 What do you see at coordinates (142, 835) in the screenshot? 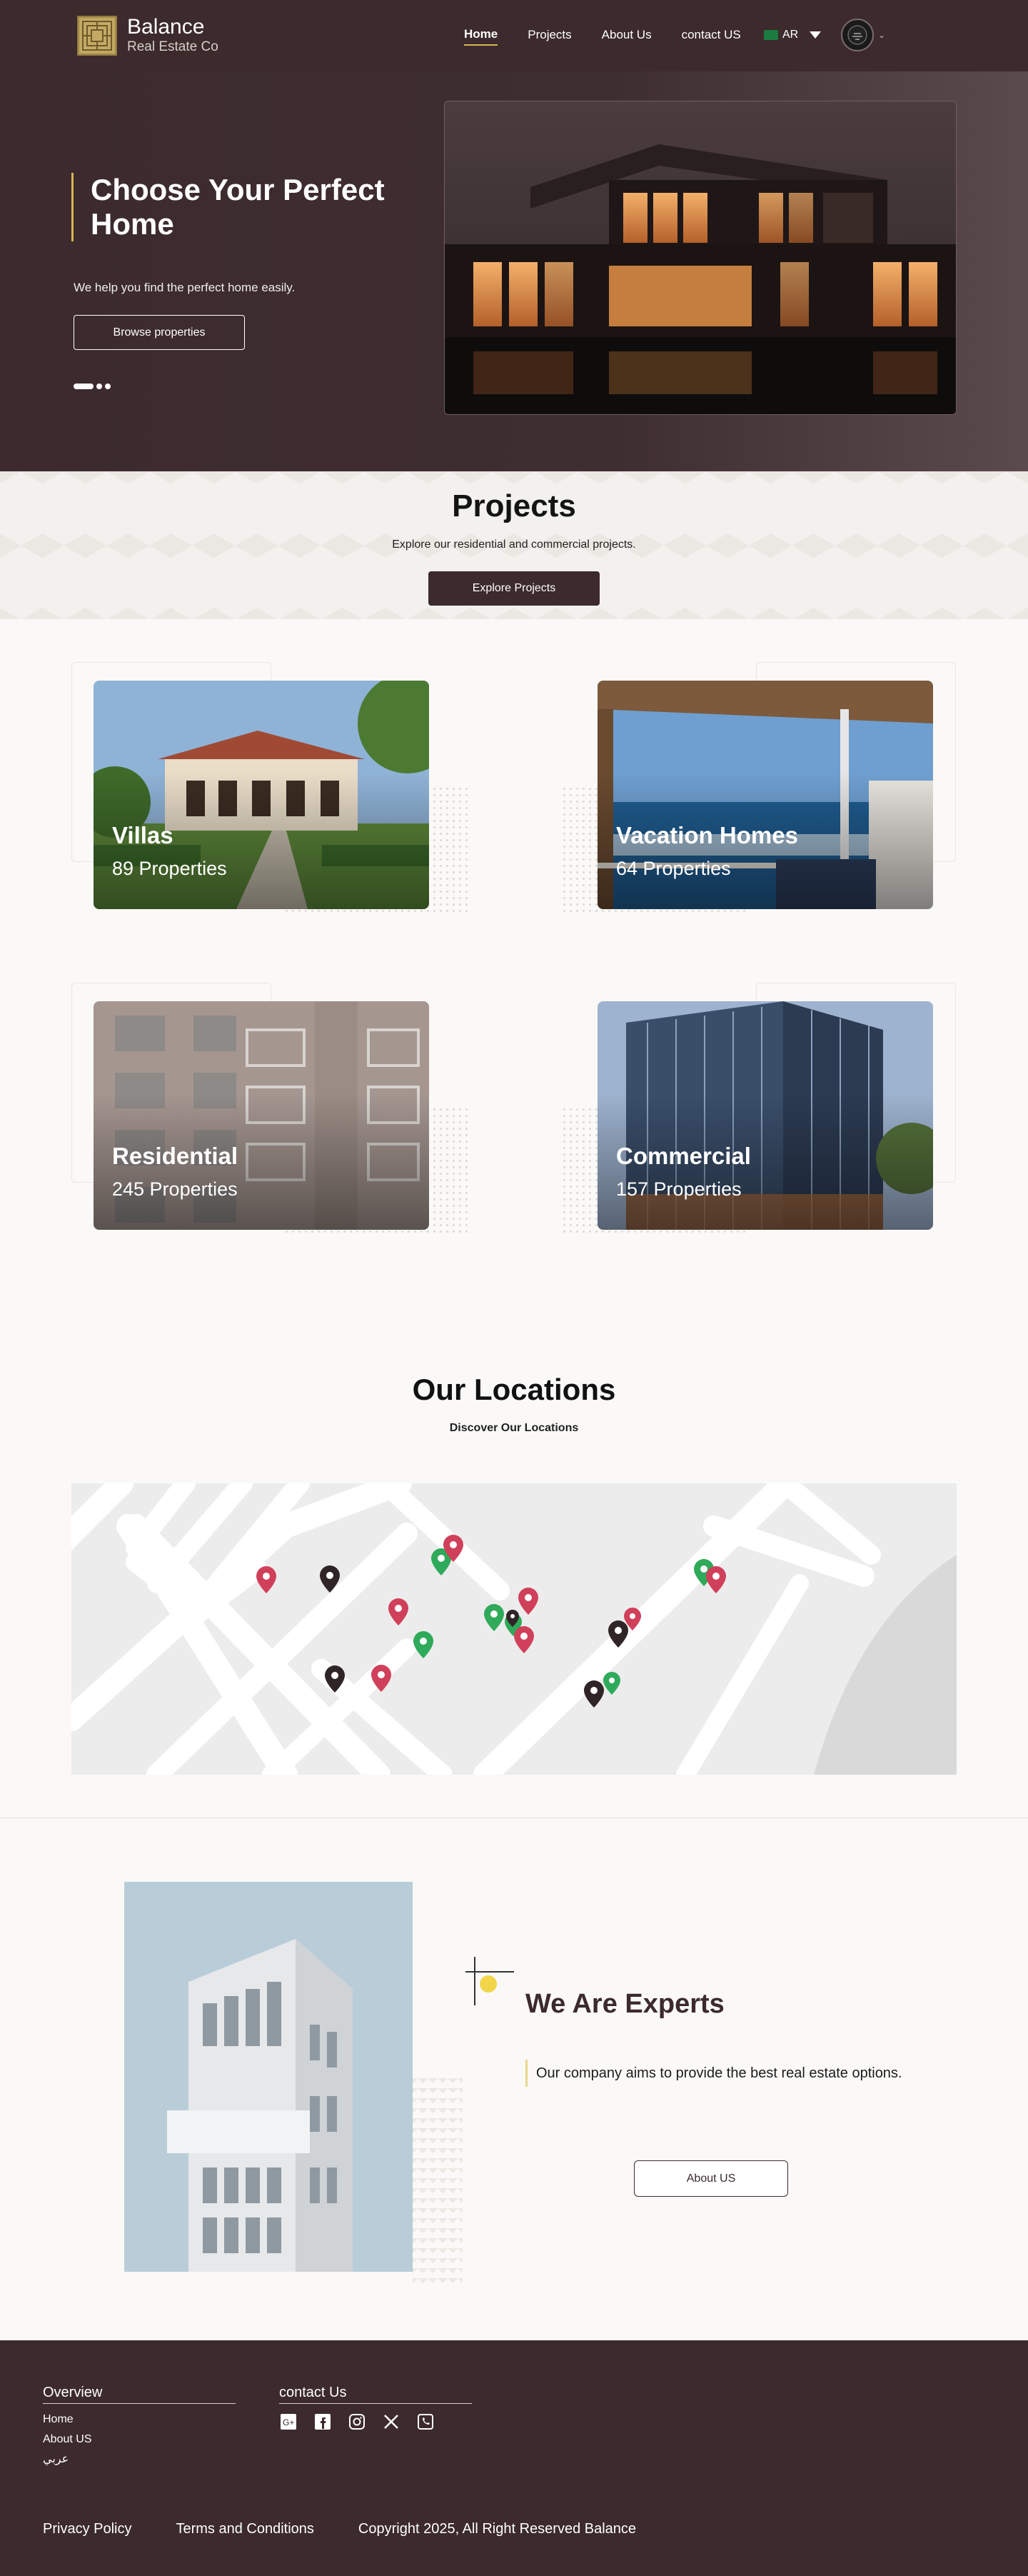
I see `category-title: Villas` at bounding box center [142, 835].